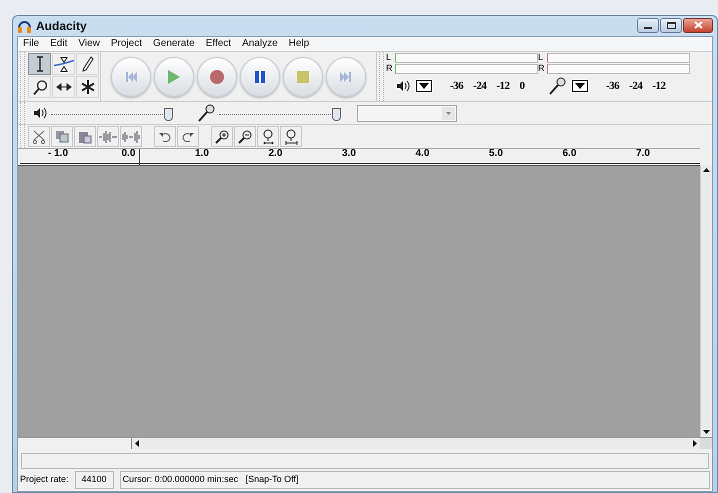 This screenshot has width=718, height=493. Describe the element at coordinates (496, 154) in the screenshot. I see `ruler-label: 5.0` at that location.